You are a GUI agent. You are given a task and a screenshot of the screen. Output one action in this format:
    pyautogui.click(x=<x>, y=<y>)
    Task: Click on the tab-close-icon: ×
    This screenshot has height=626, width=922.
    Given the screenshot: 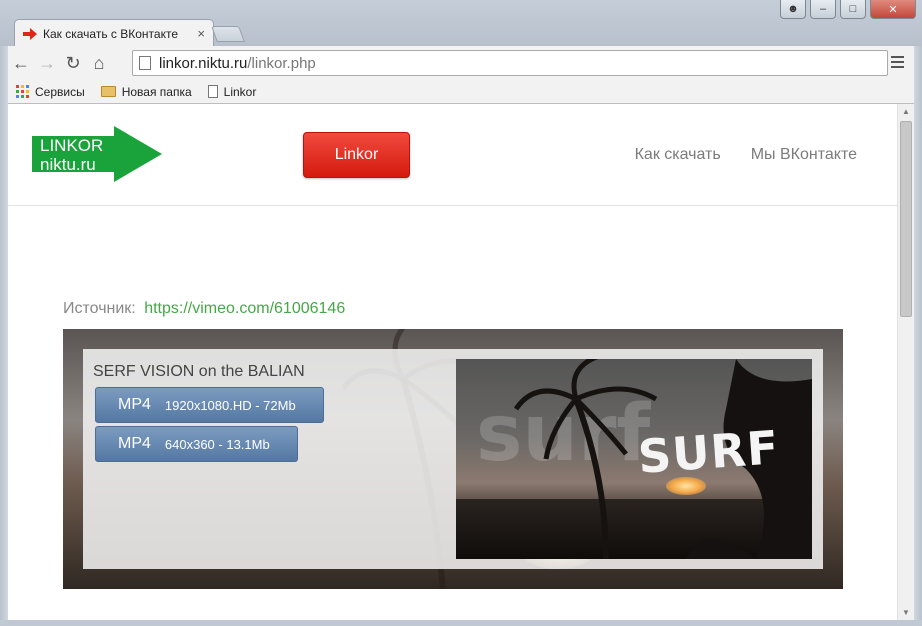 What is the action you would take?
    pyautogui.click(x=201, y=33)
    